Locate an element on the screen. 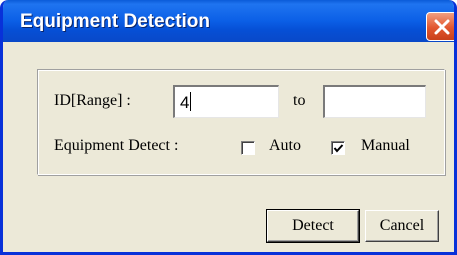 This screenshot has height=255, width=457. id-range-to-input is located at coordinates (374, 101).